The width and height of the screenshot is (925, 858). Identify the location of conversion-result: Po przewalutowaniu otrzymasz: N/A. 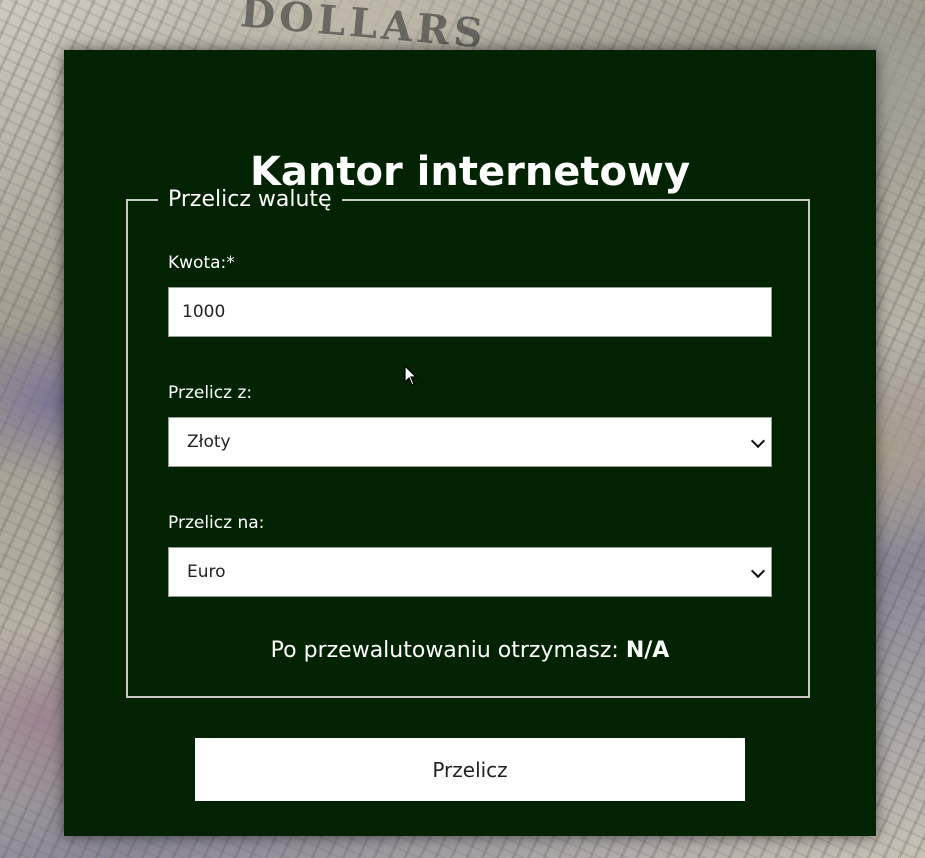
(470, 651).